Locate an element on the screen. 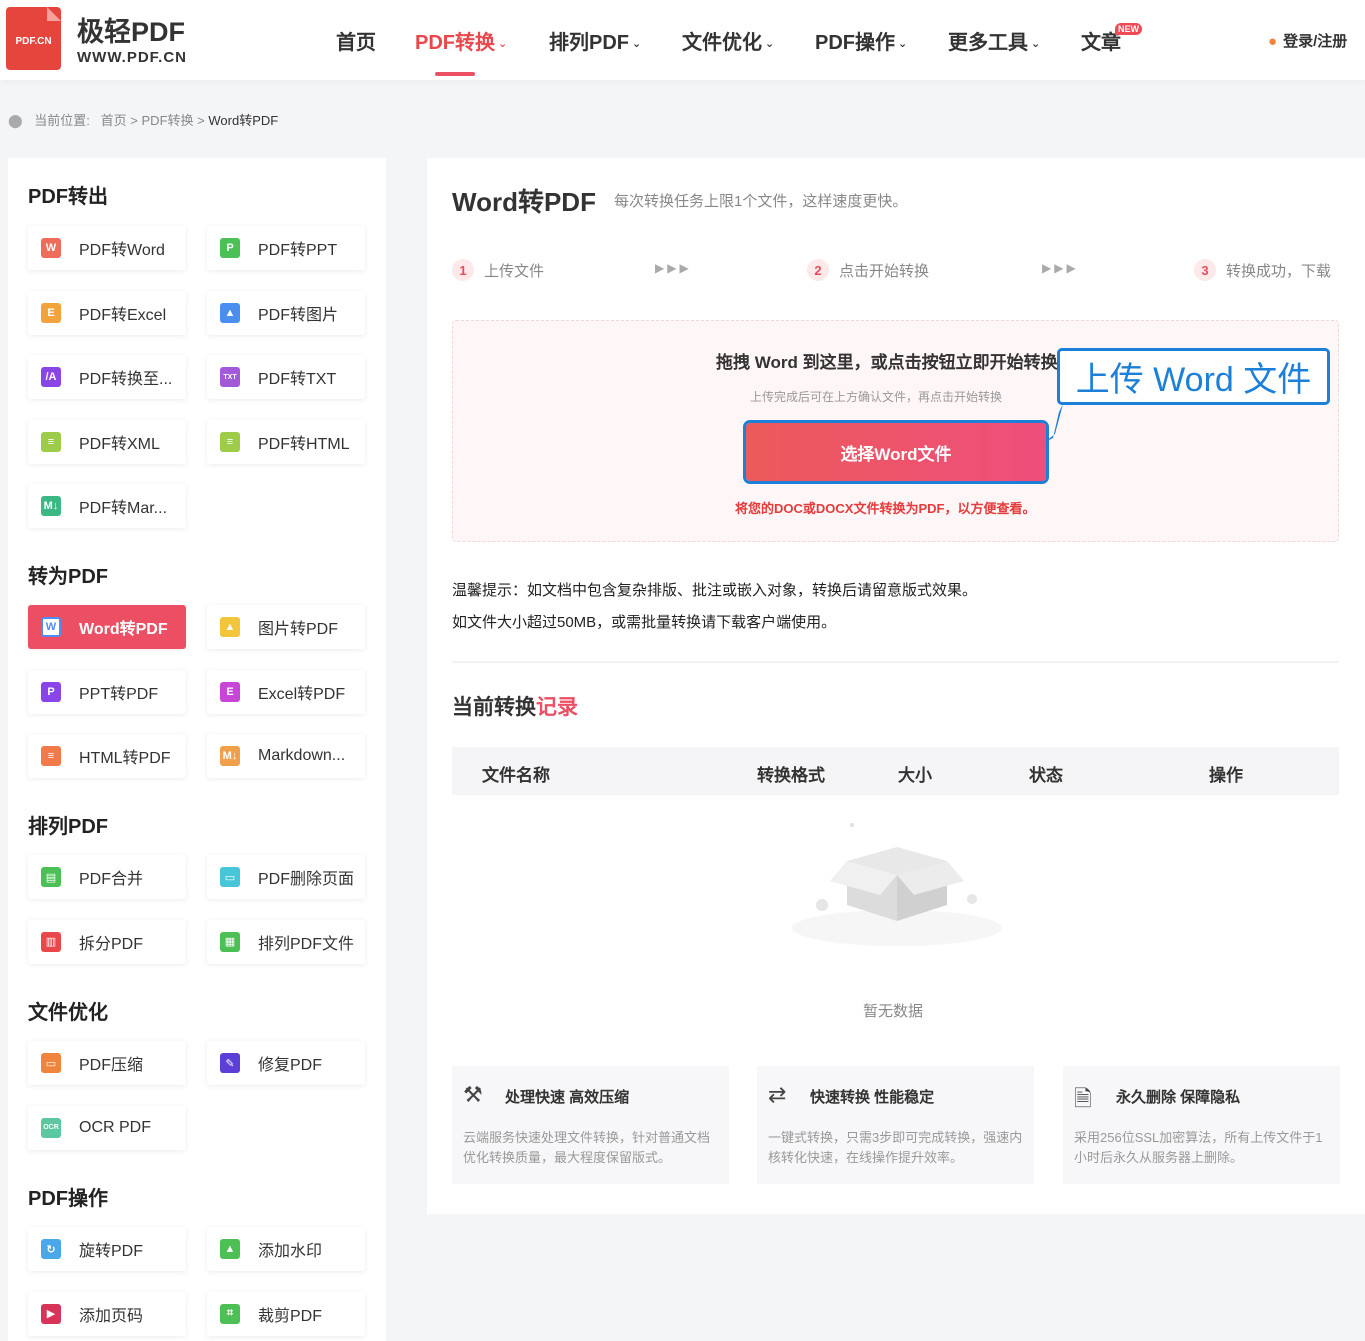 Image resolution: width=1365 pixels, height=1341 pixels. sidebar-tool-item: OCR OCR PDF is located at coordinates (107, 1127).